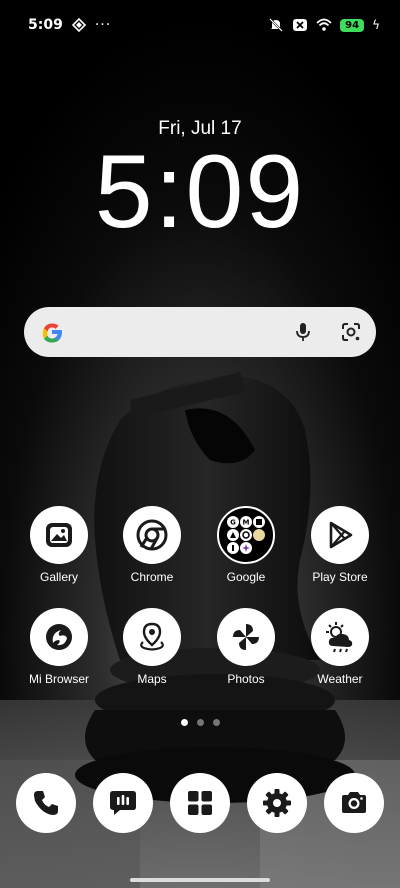 This screenshot has height=888, width=400. I want to click on messages-icon, so click(123, 803).